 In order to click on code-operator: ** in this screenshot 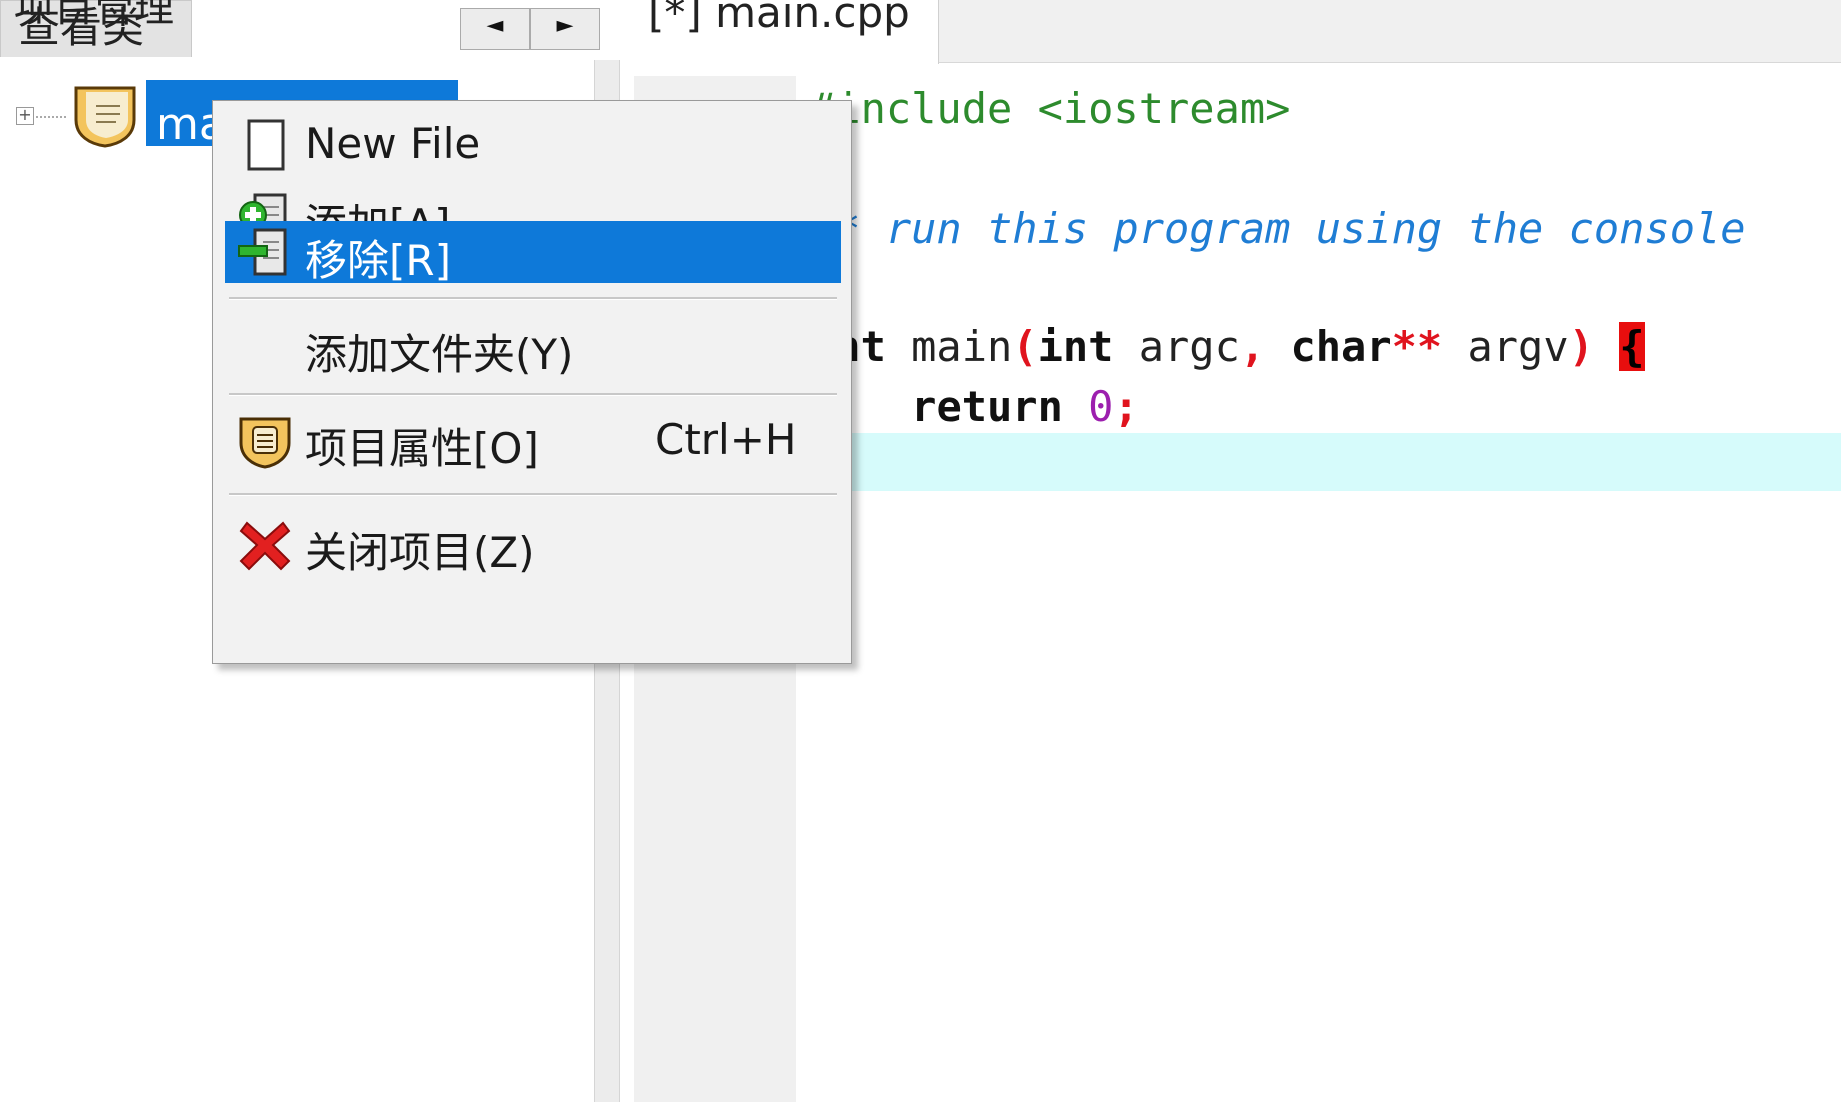, I will do `click(1417, 346)`.